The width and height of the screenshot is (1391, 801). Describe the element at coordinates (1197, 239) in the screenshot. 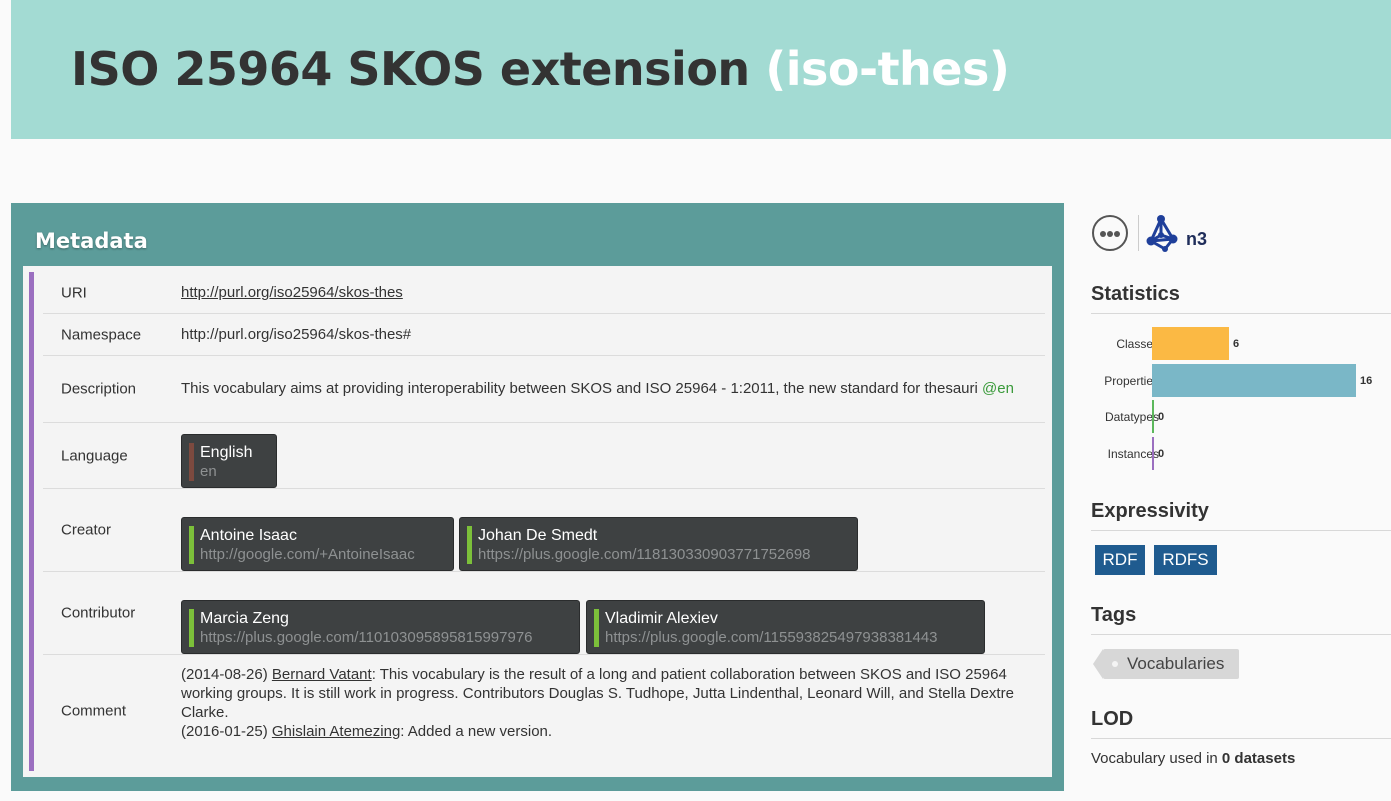

I see `n3-label: n3` at that location.